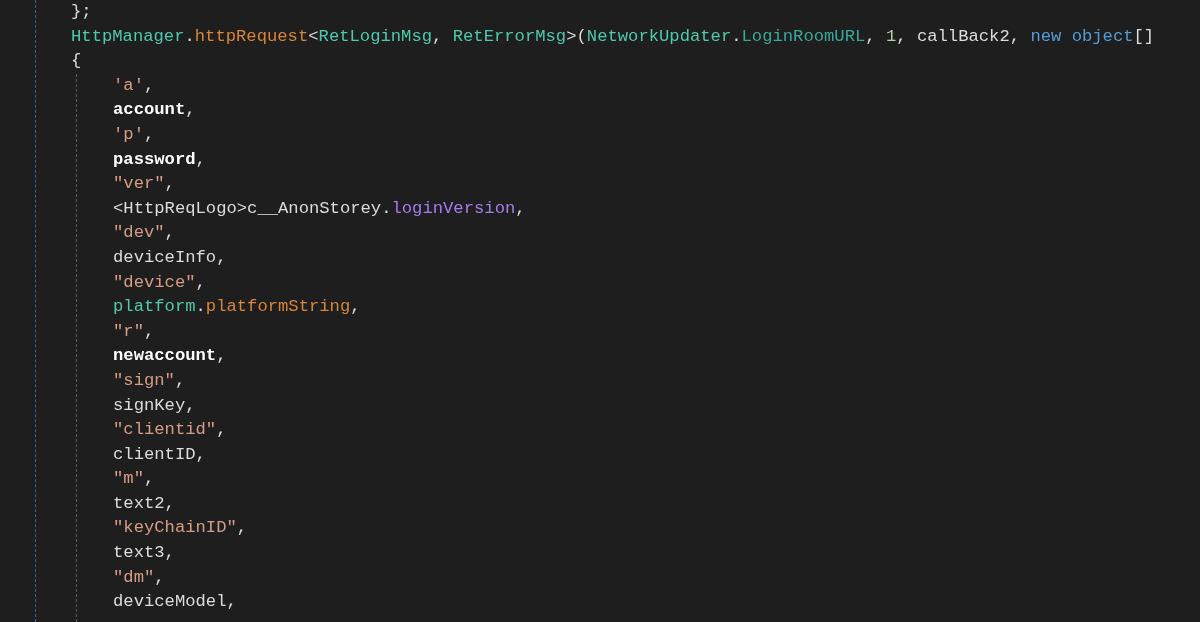  Describe the element at coordinates (134, 331) in the screenshot. I see `code-line: "r",` at that location.